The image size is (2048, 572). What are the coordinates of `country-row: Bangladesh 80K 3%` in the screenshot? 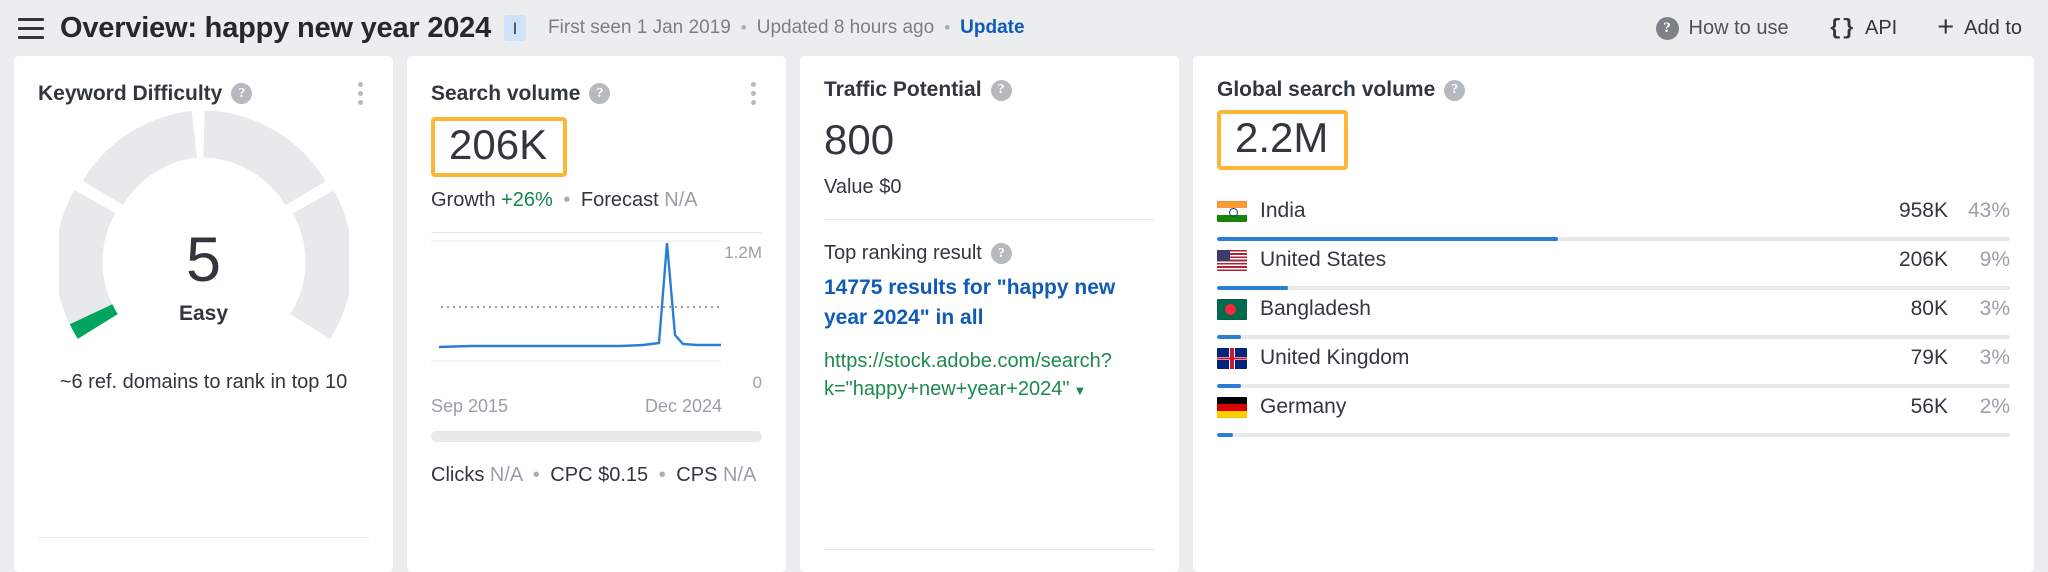 It's located at (1613, 315).